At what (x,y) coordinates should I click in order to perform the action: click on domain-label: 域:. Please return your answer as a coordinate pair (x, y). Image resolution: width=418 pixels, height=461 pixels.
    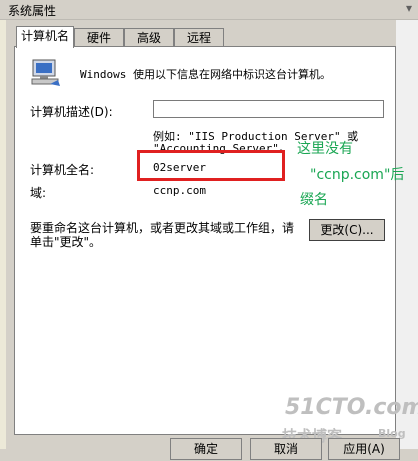
    Looking at the image, I should click on (38, 193).